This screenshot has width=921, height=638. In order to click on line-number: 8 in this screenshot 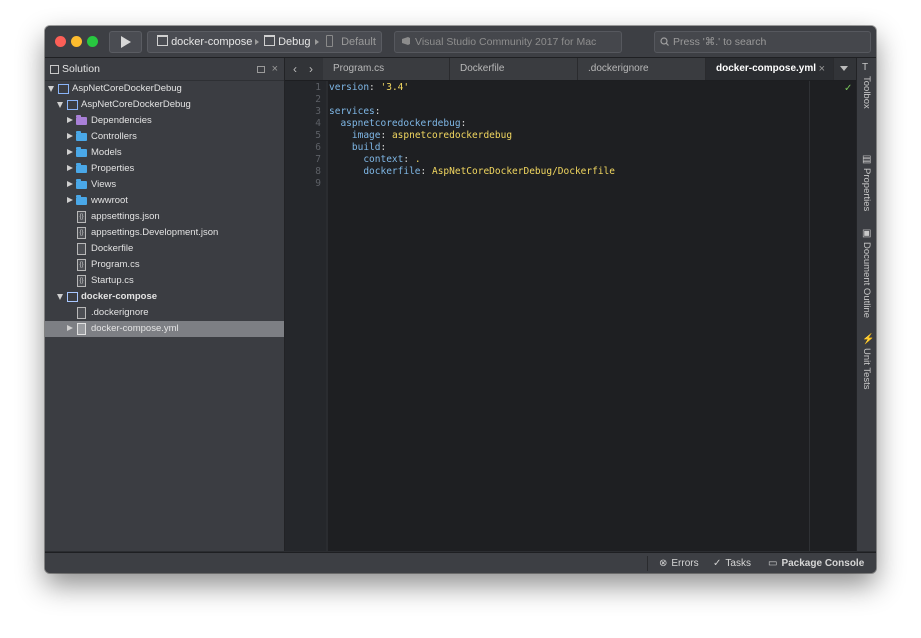, I will do `click(318, 171)`.